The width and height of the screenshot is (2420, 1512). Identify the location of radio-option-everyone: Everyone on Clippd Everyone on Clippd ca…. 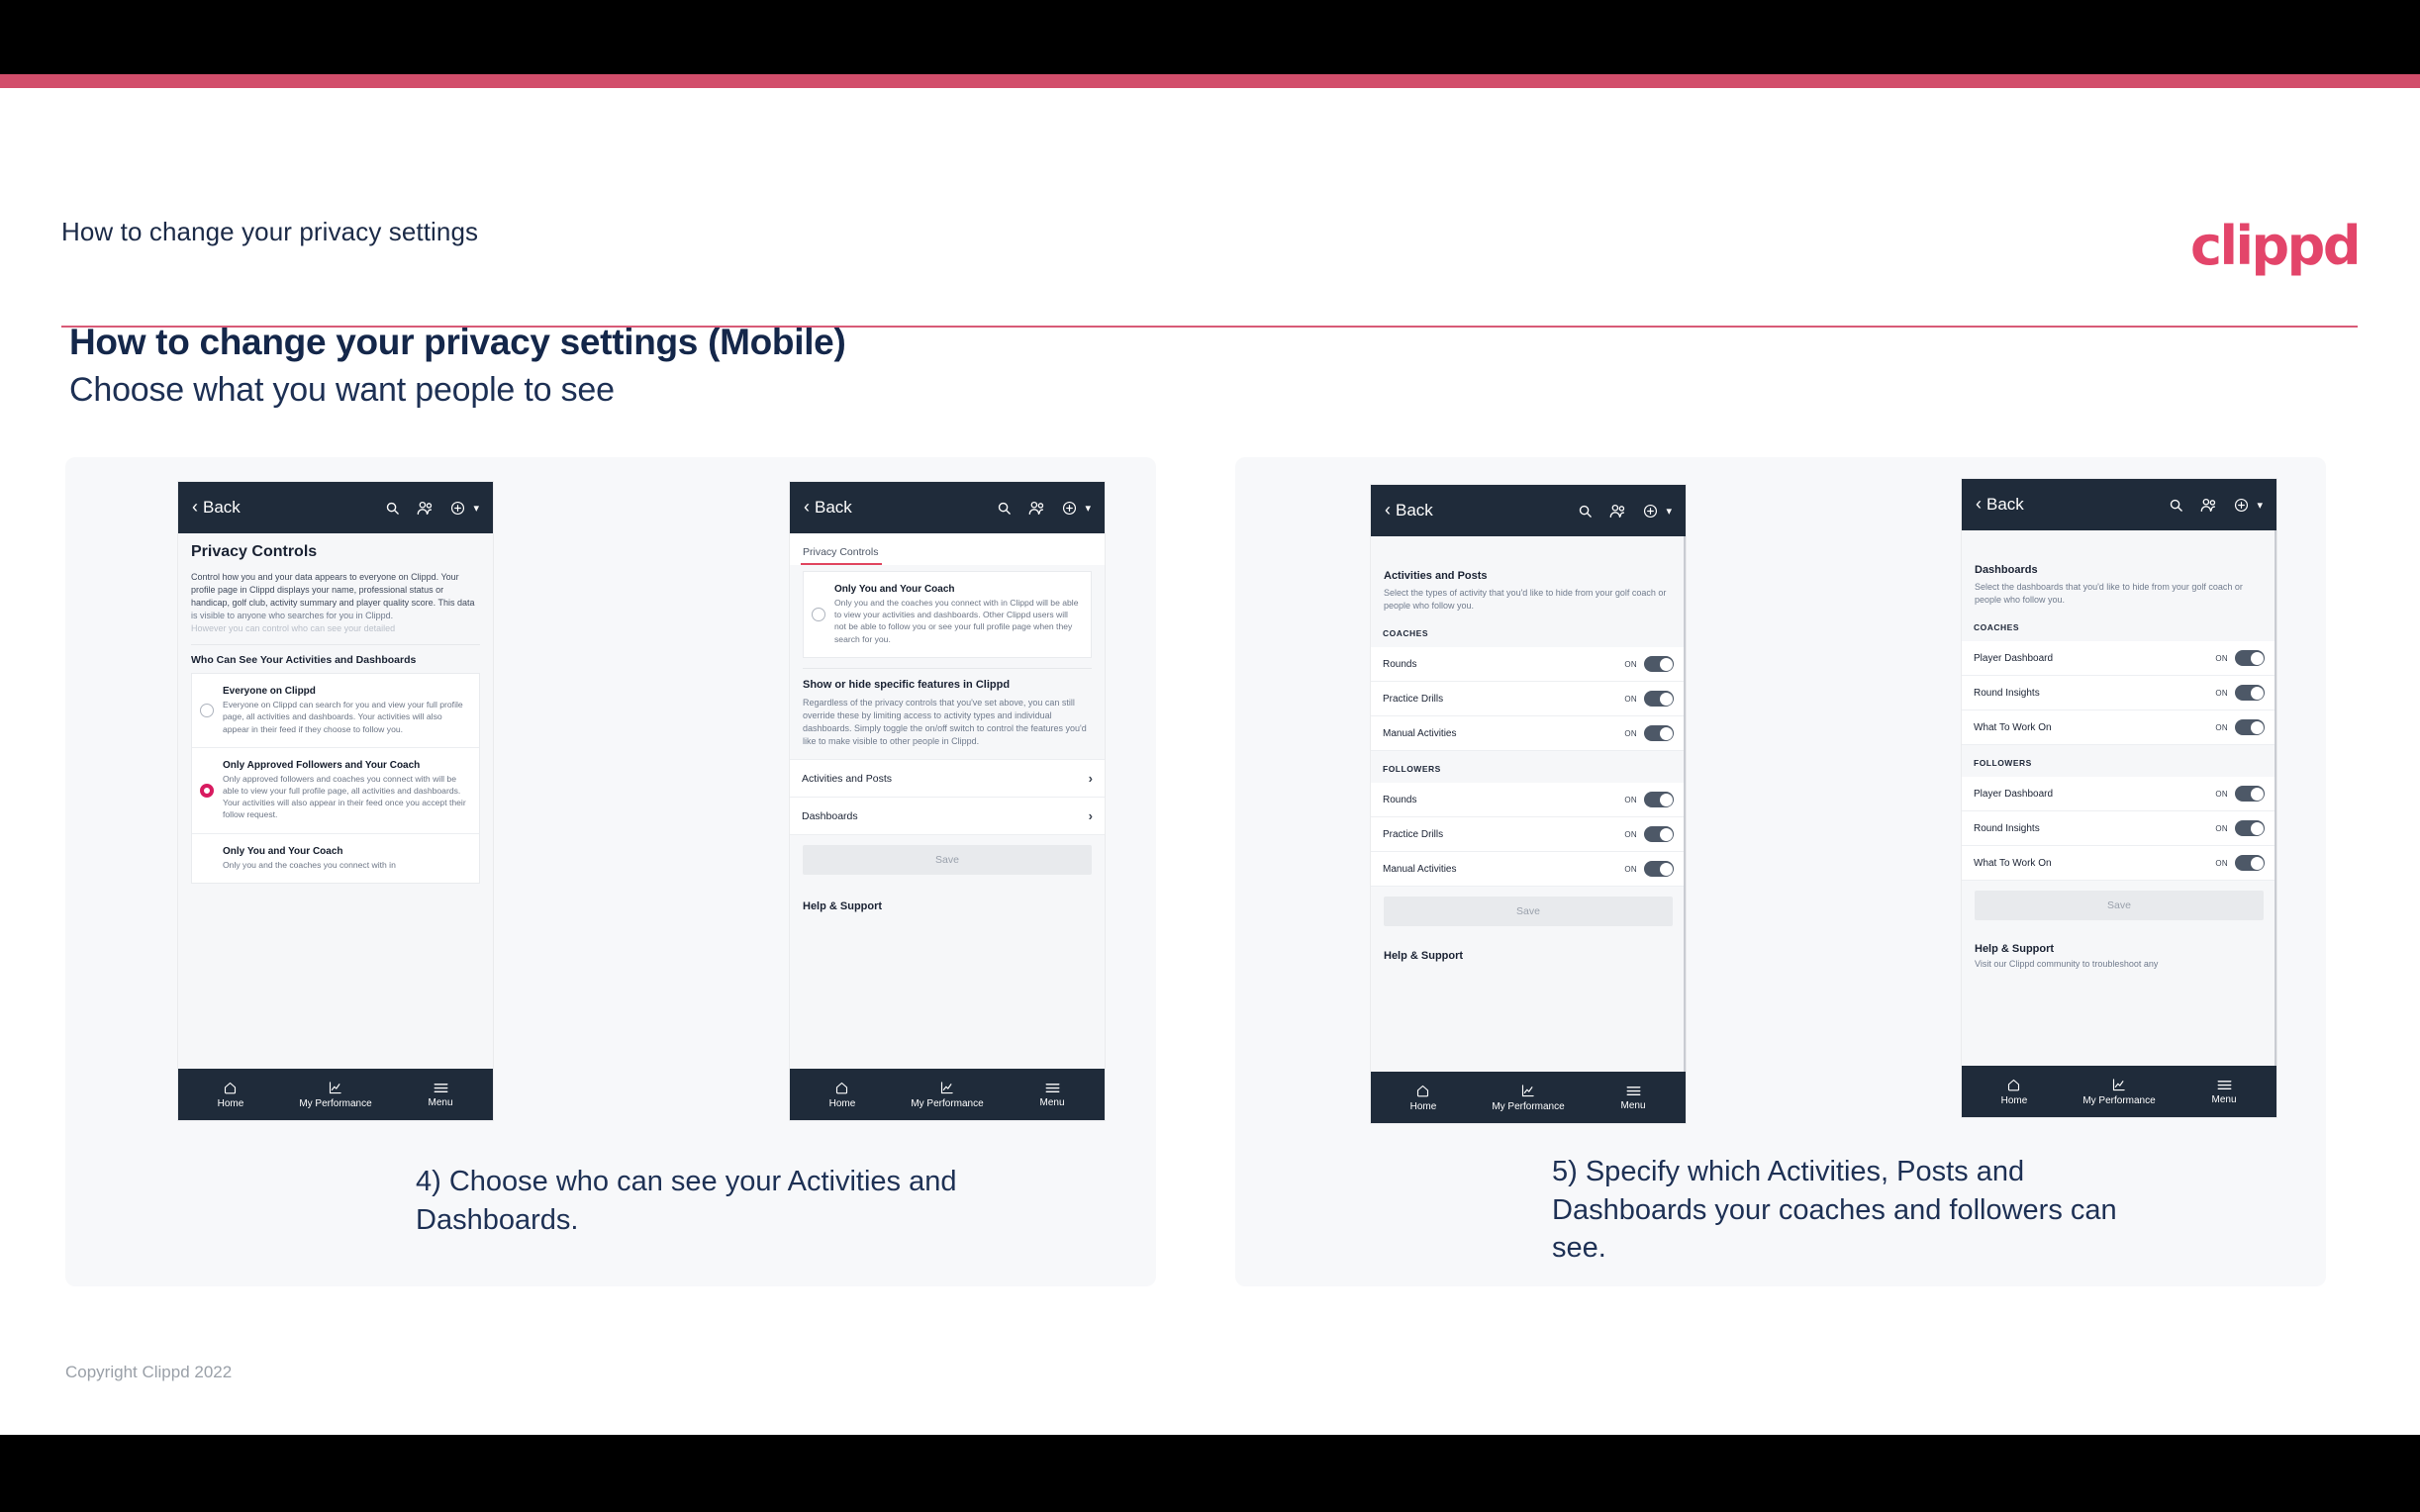
(335, 711).